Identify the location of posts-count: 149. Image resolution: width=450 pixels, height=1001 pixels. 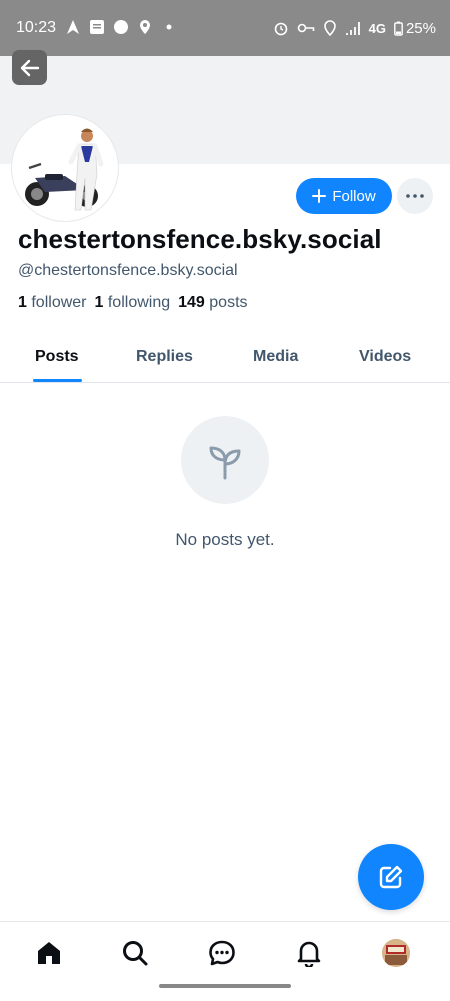
(191, 302).